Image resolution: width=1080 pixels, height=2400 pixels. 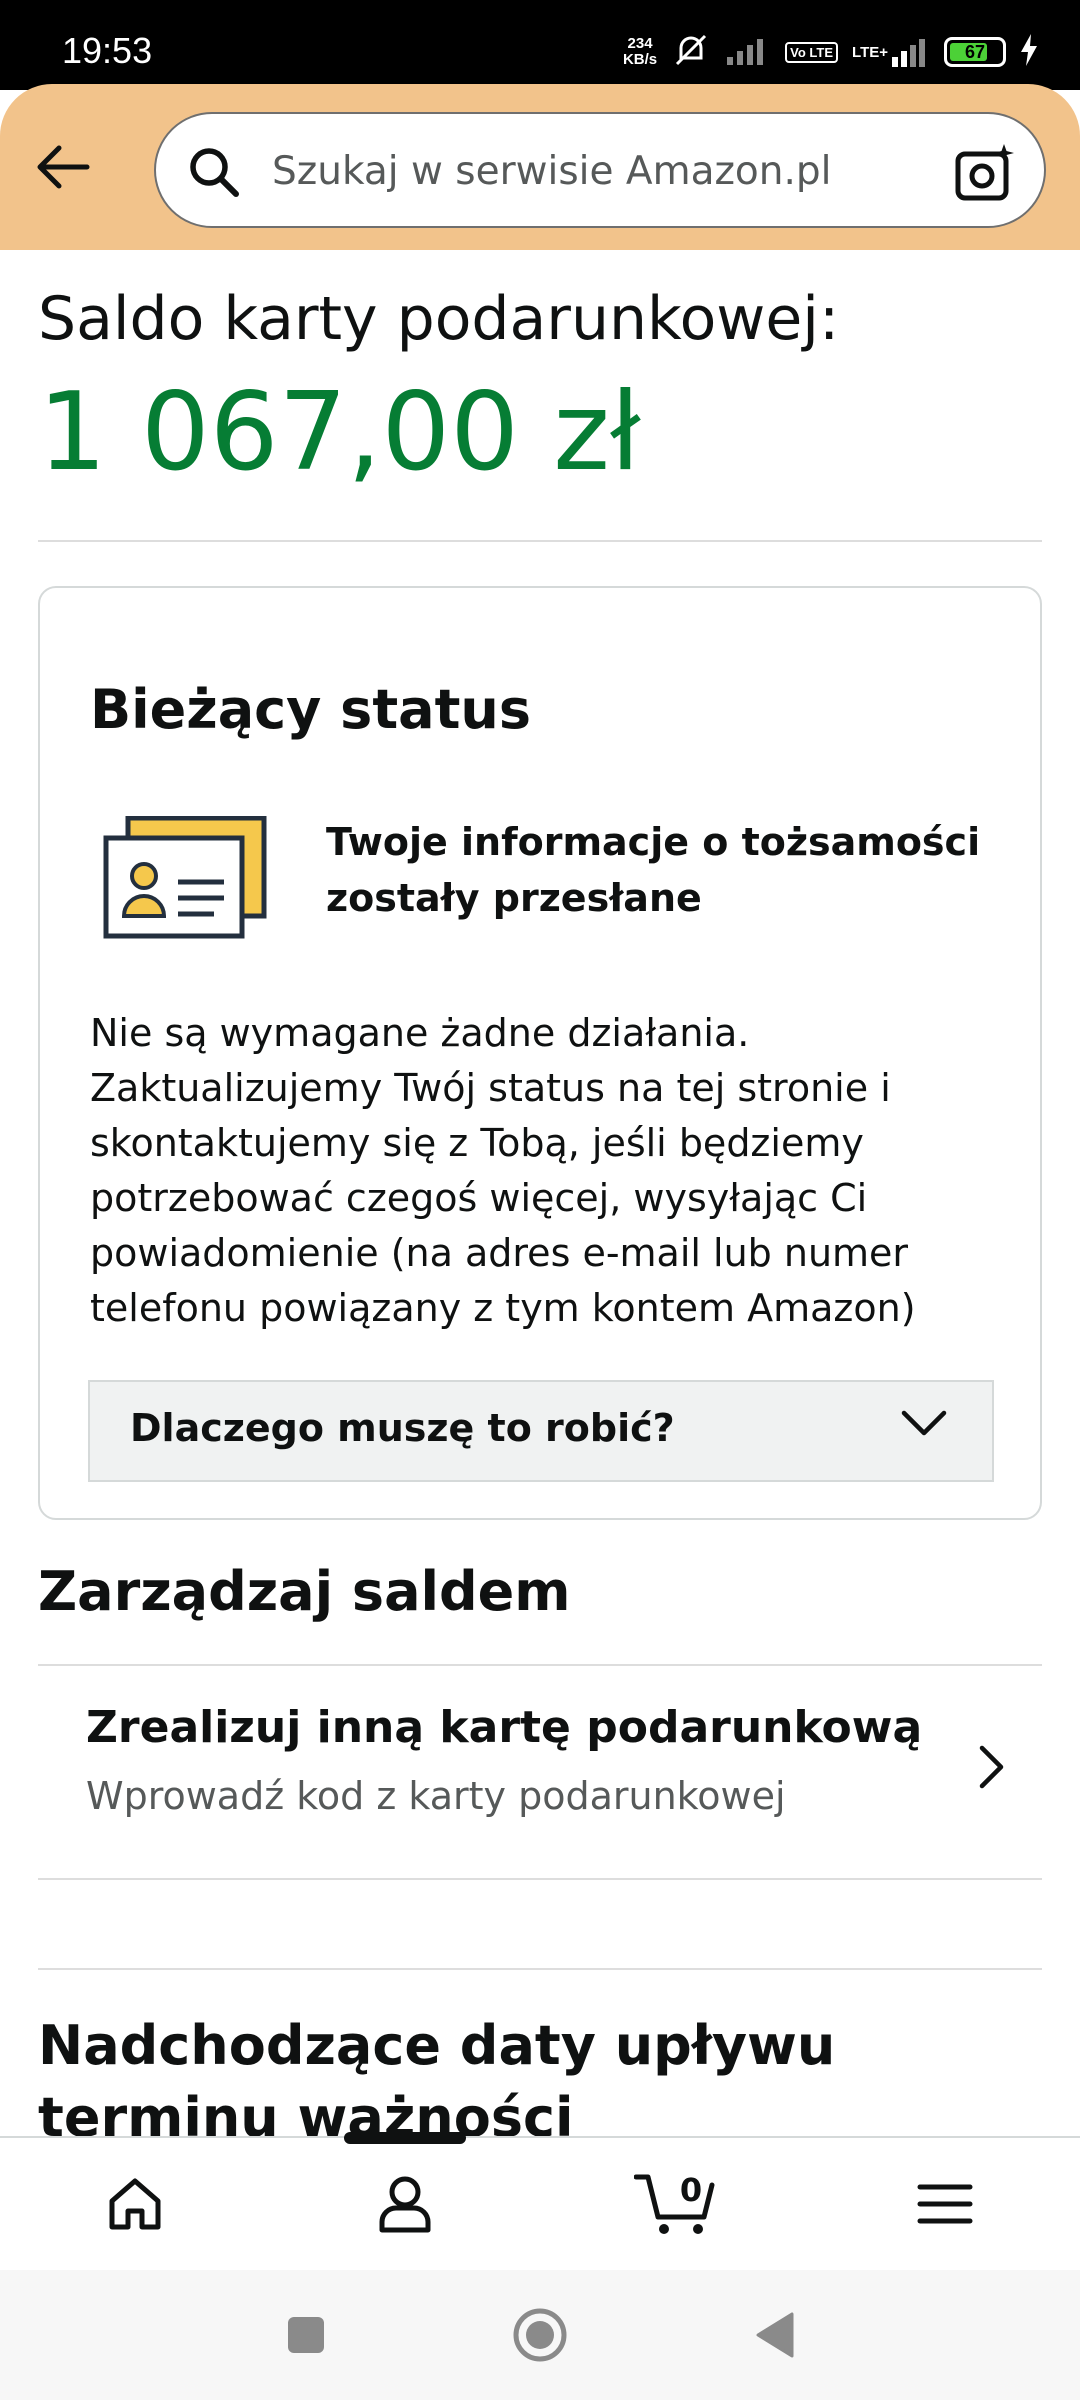 I want to click on cart-icon-wrap: 0, so click(x=674, y=2204).